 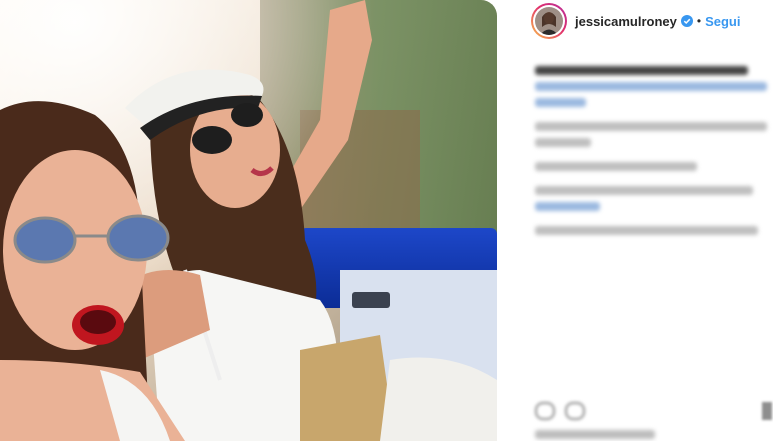 I want to click on post-actions, so click(x=560, y=411).